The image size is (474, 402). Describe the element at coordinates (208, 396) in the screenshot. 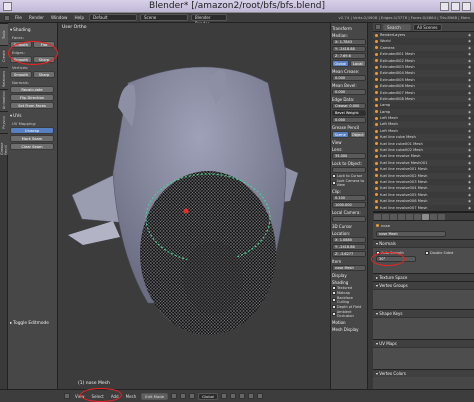

I see `orientation-dropdown: Global` at that location.